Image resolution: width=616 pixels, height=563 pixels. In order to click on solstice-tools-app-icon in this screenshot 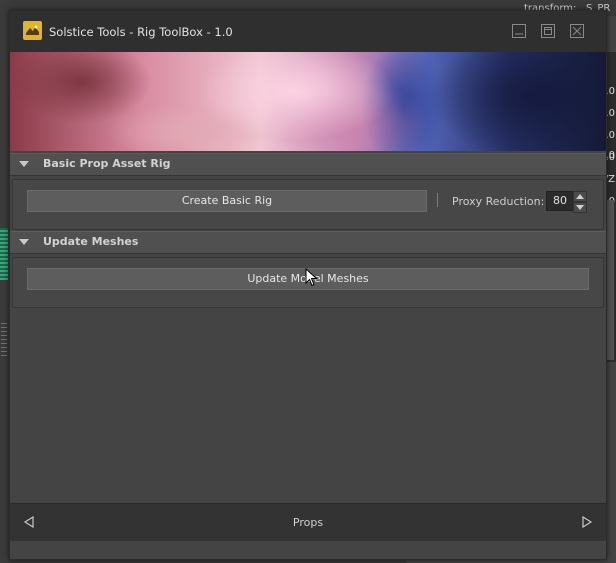, I will do `click(32, 30)`.